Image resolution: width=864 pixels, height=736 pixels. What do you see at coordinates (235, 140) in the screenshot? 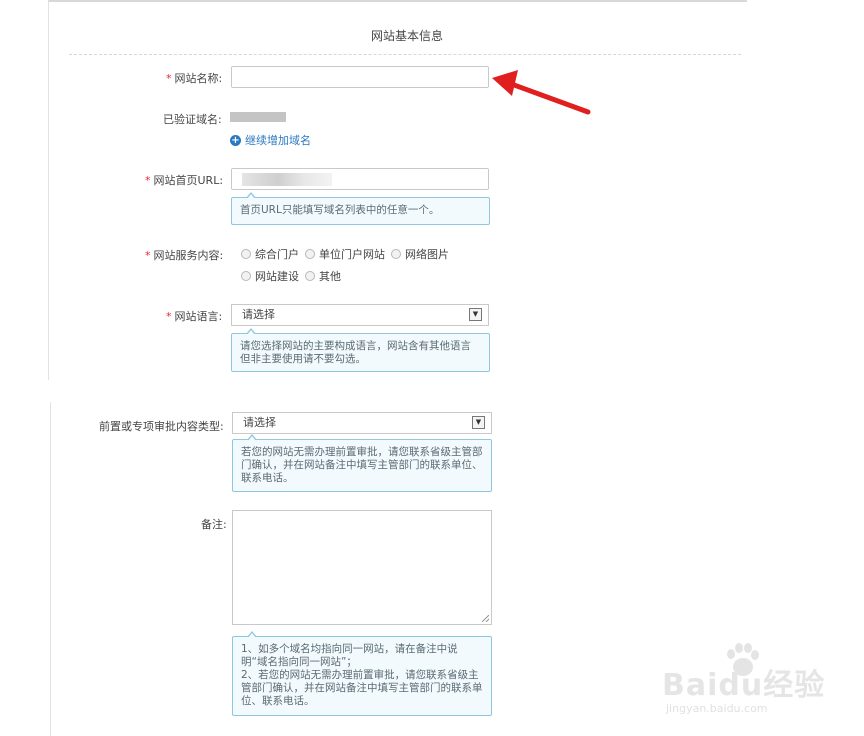
I see `plus-circle-icon: +` at bounding box center [235, 140].